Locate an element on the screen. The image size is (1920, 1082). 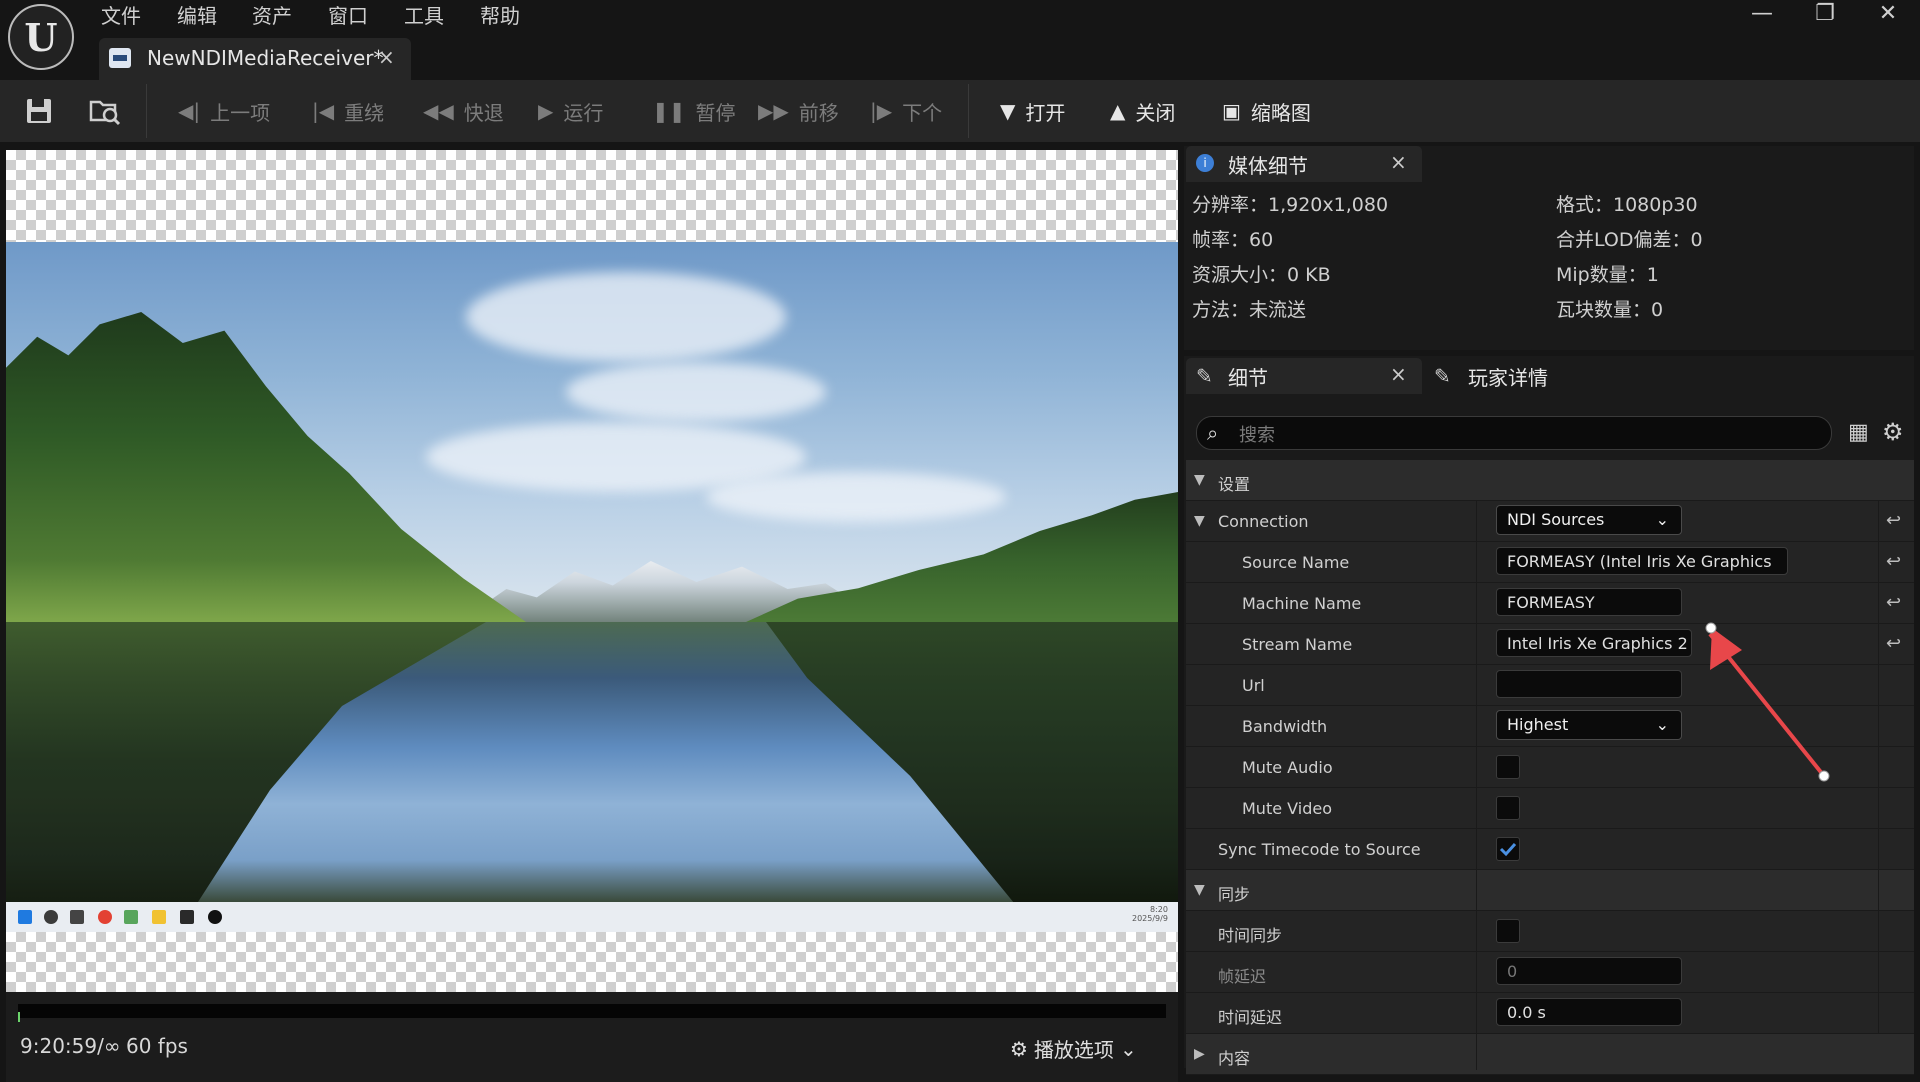
transparency-checker-top is located at coordinates (592, 196).